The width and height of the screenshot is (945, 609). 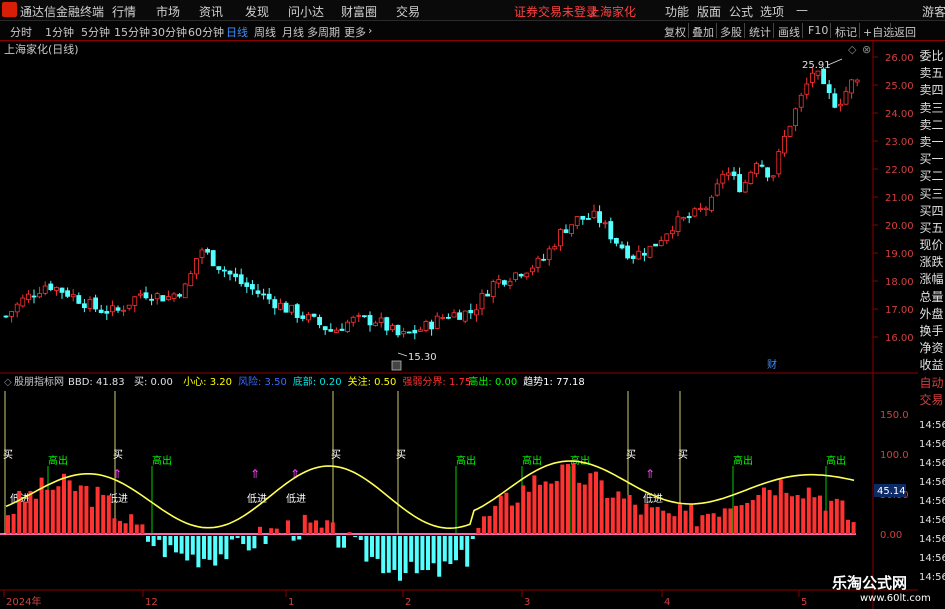 I want to click on side-panel-item: 买一, so click(x=931, y=158).